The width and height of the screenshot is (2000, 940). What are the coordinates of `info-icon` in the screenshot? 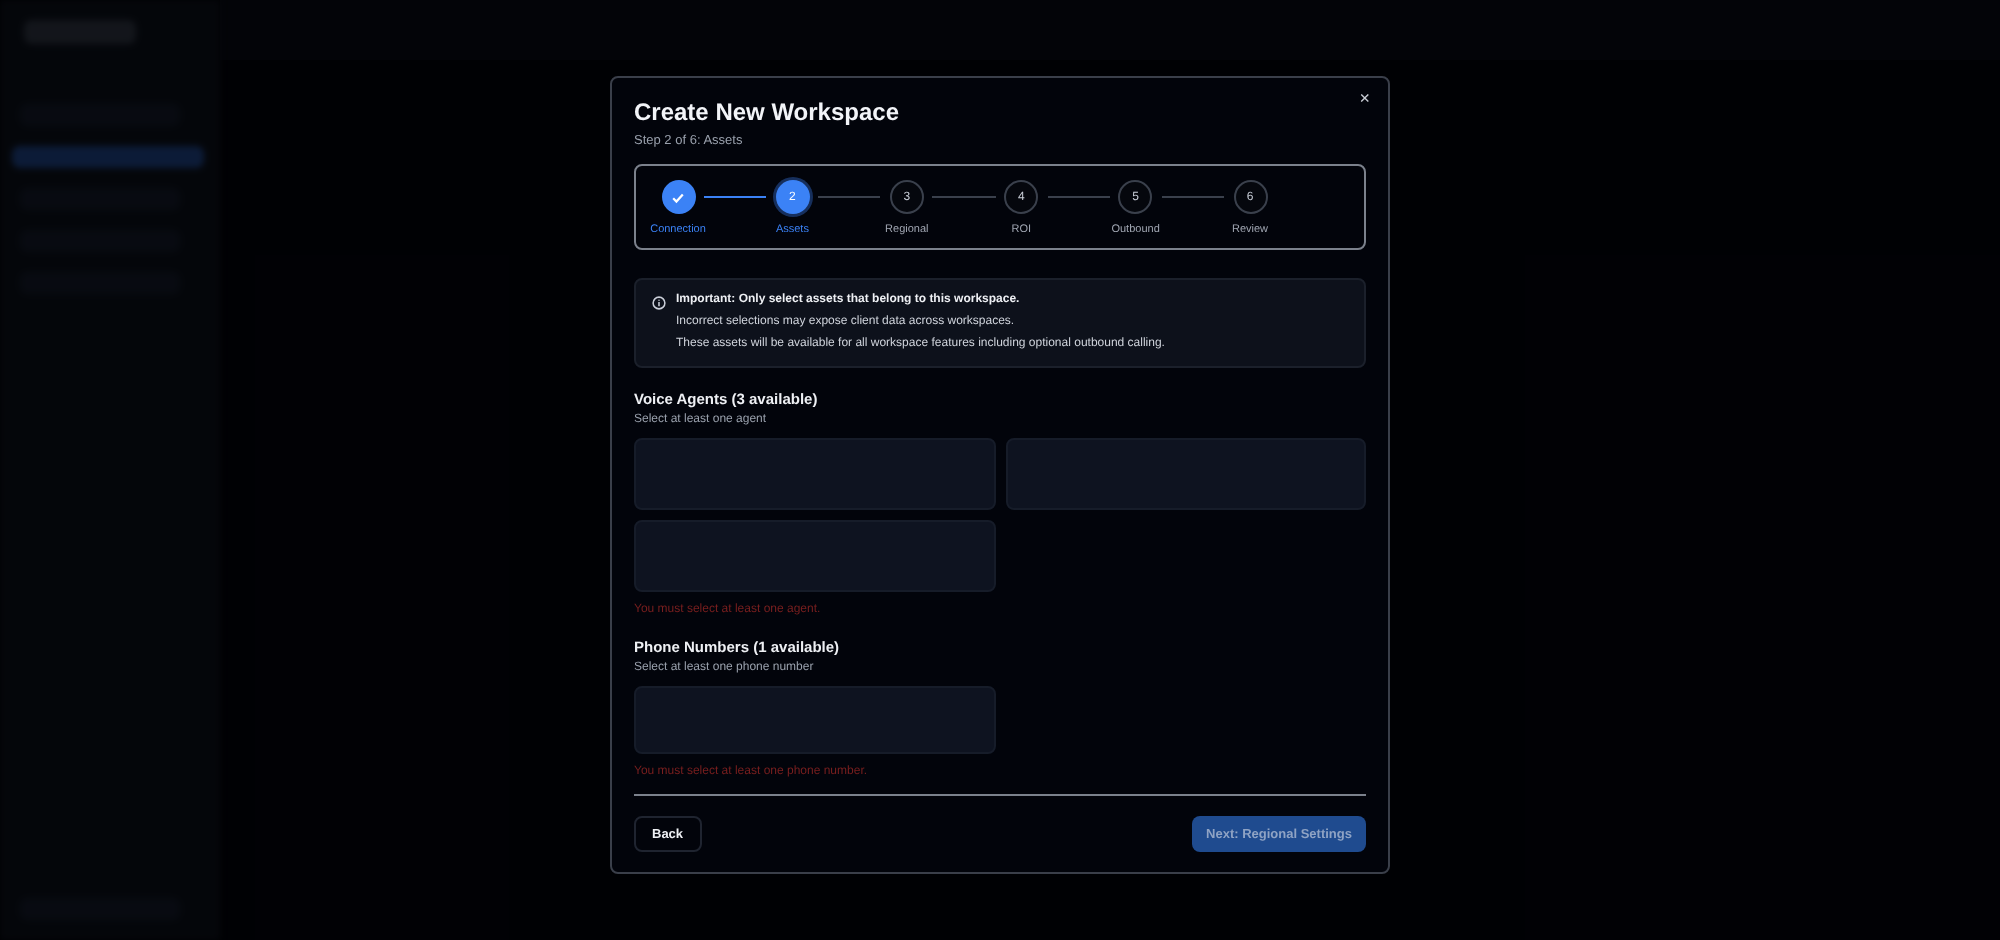 It's located at (659, 303).